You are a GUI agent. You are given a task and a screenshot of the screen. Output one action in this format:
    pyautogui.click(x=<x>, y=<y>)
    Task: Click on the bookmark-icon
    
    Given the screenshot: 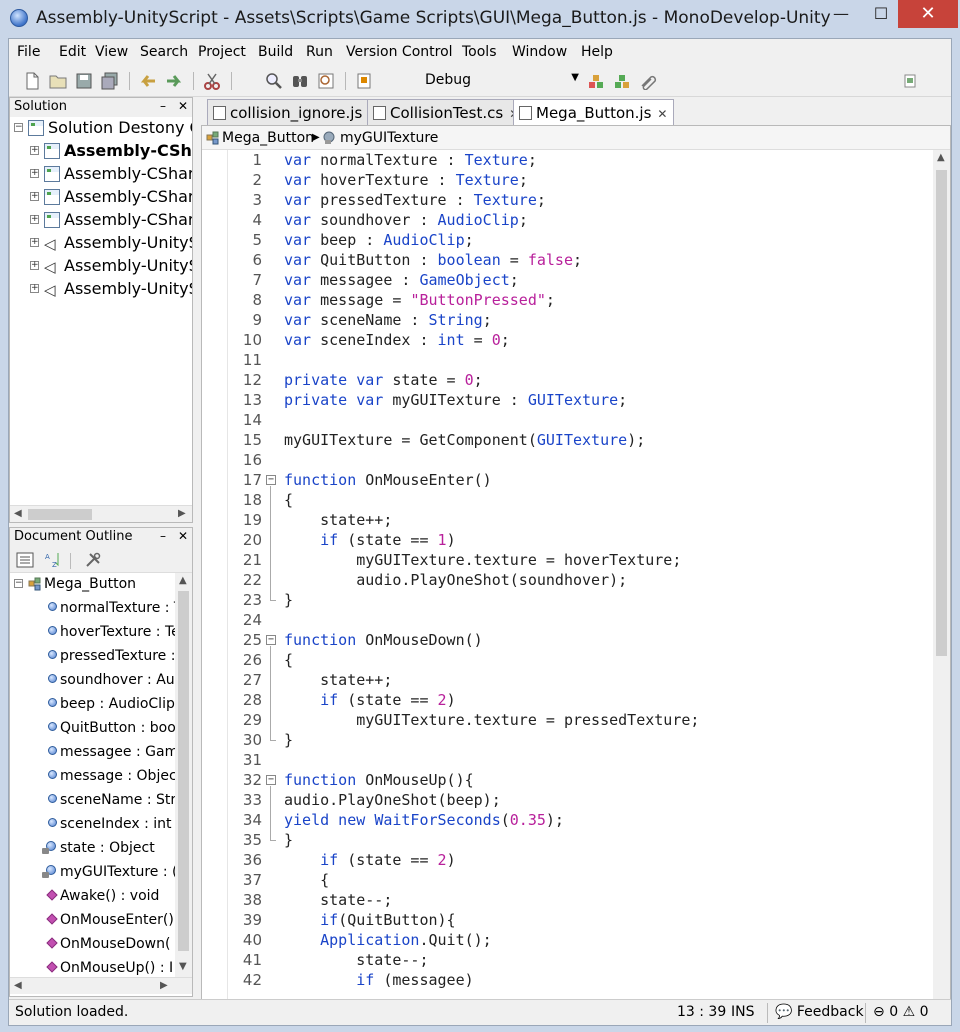 What is the action you would take?
    pyautogui.click(x=364, y=81)
    